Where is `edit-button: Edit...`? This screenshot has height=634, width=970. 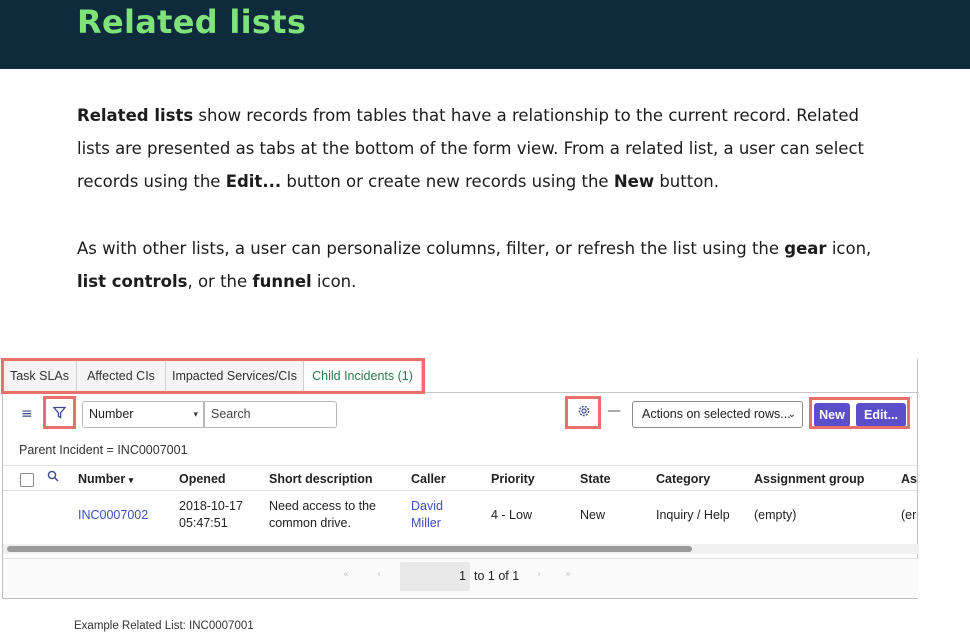
edit-button: Edit... is located at coordinates (881, 415).